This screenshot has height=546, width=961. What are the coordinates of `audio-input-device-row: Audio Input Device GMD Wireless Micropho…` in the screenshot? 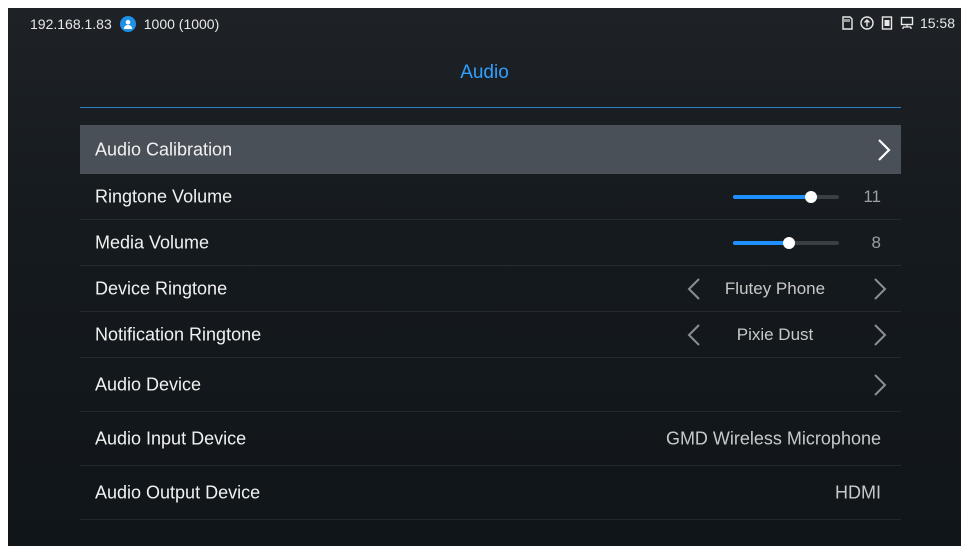 It's located at (490, 439).